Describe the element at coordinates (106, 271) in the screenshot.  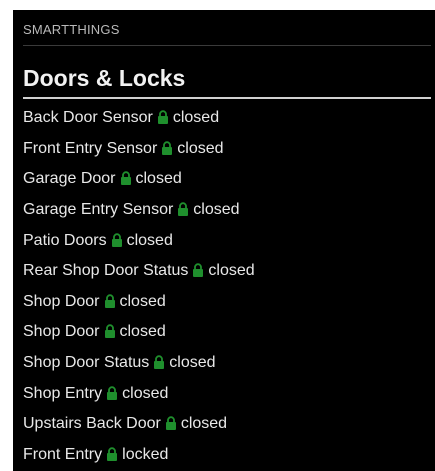
I see `device-name: Rear Shop Door Status` at that location.